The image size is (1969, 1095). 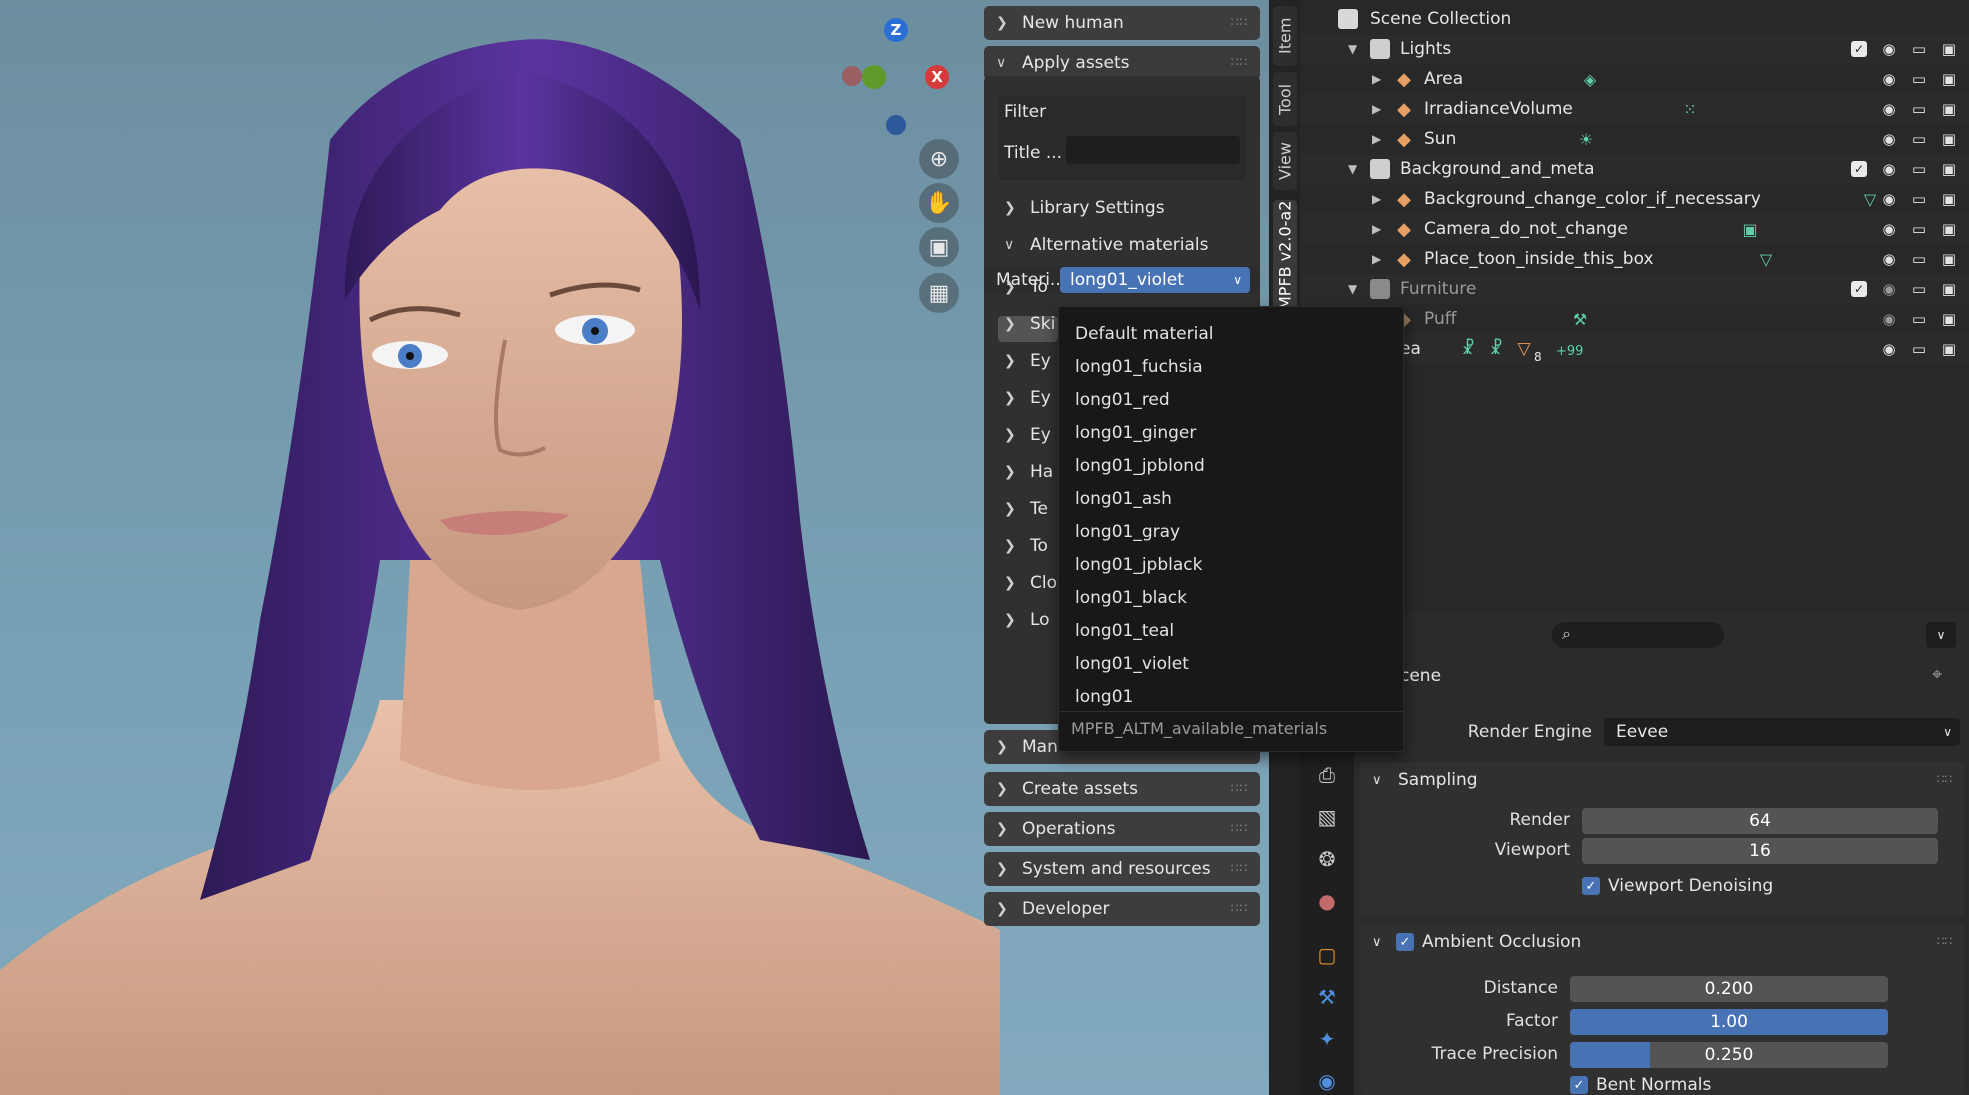 I want to click on tab-view: View, so click(x=1285, y=161).